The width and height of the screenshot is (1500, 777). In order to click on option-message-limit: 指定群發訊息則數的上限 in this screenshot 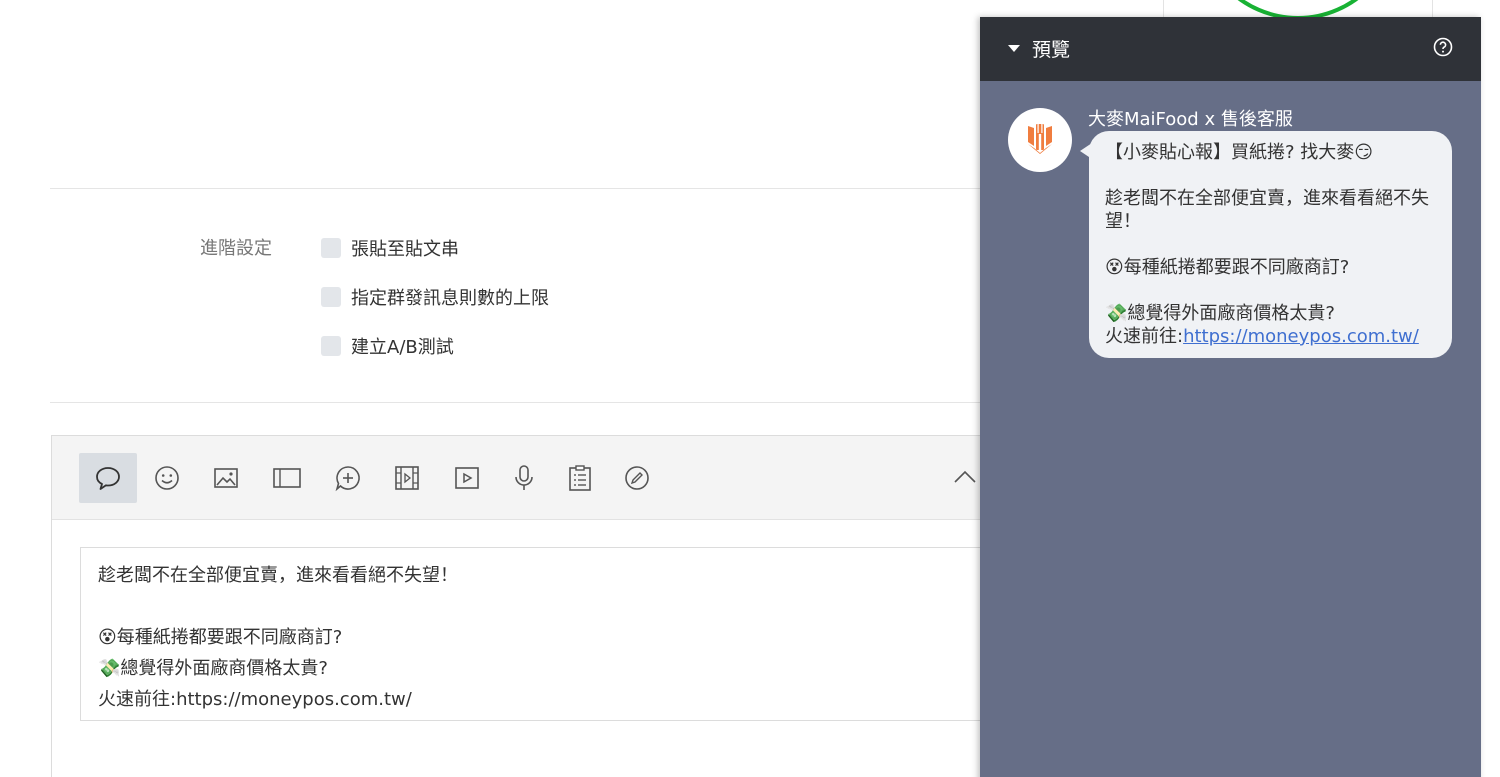, I will do `click(435, 297)`.